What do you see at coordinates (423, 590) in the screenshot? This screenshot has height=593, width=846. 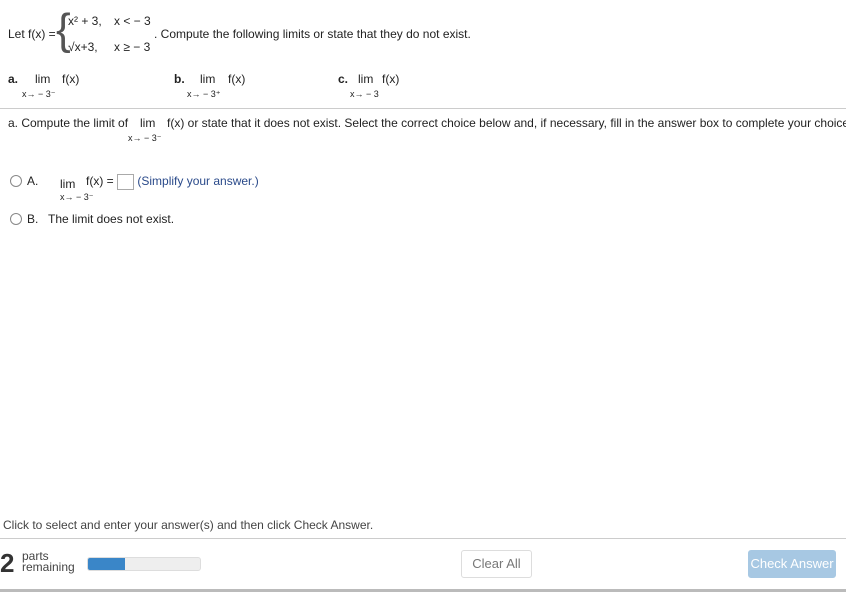 I see `bottom-border` at bounding box center [423, 590].